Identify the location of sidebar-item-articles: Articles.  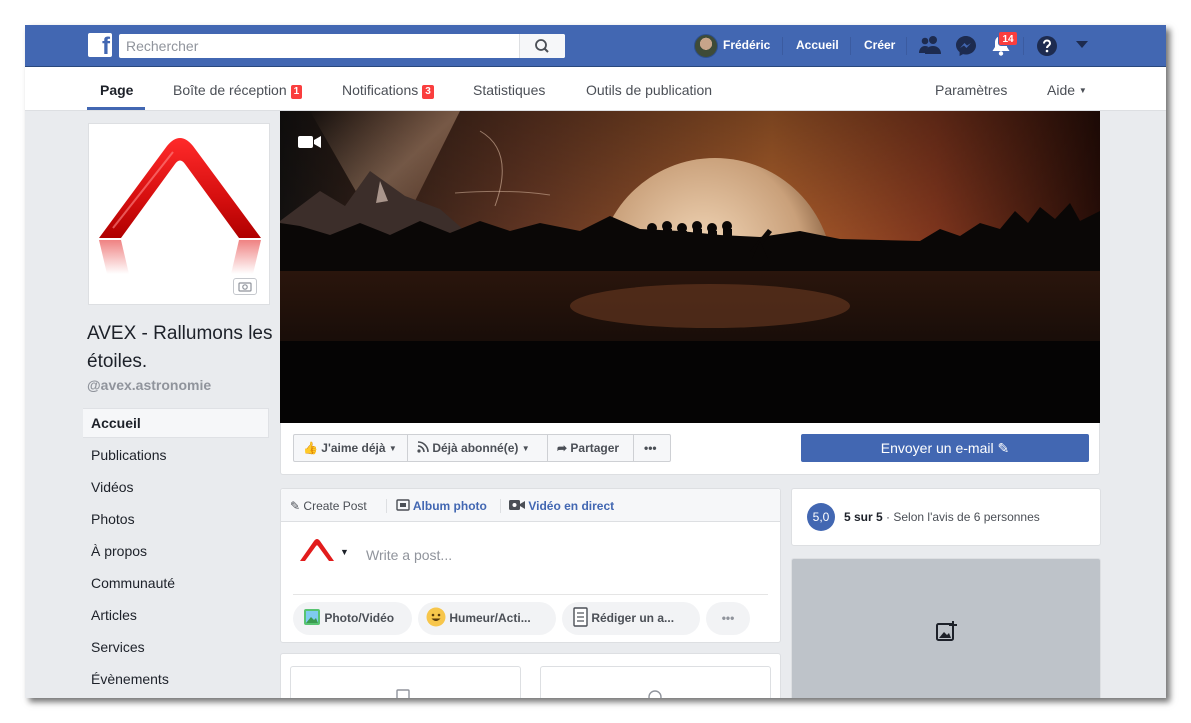
(176, 615).